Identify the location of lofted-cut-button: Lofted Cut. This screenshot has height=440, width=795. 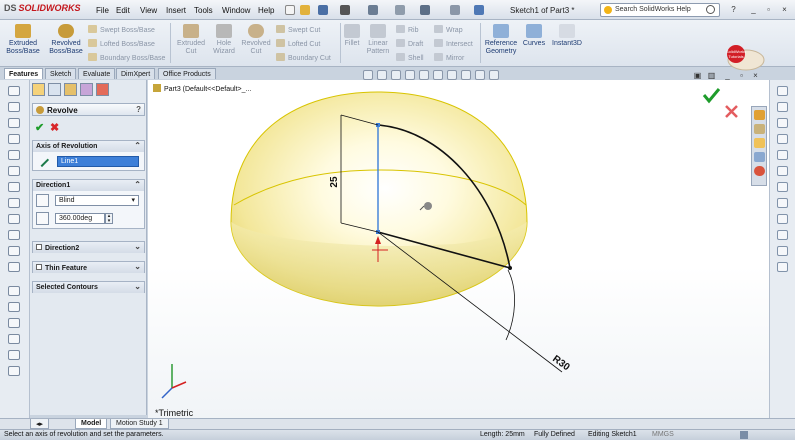
(298, 43).